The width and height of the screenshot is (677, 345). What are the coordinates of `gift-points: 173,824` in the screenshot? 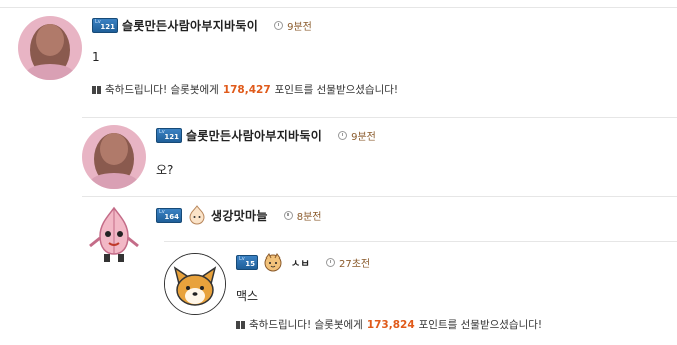 It's located at (390, 324).